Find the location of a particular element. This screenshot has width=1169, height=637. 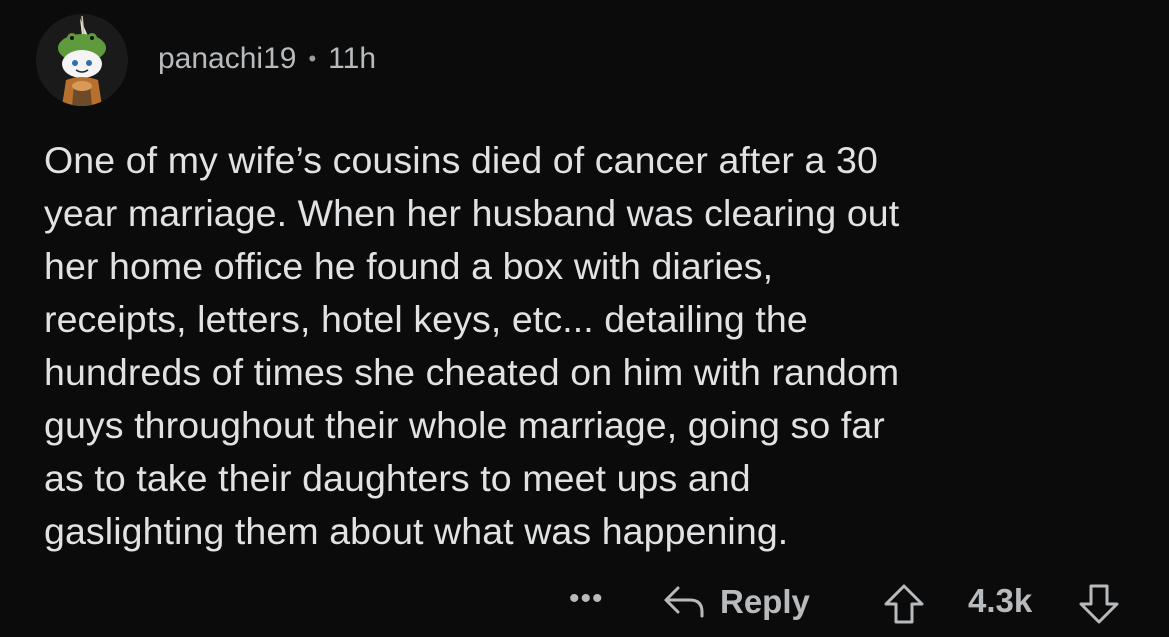

comment-meta: panachi19 • 11h is located at coordinates (267, 59).